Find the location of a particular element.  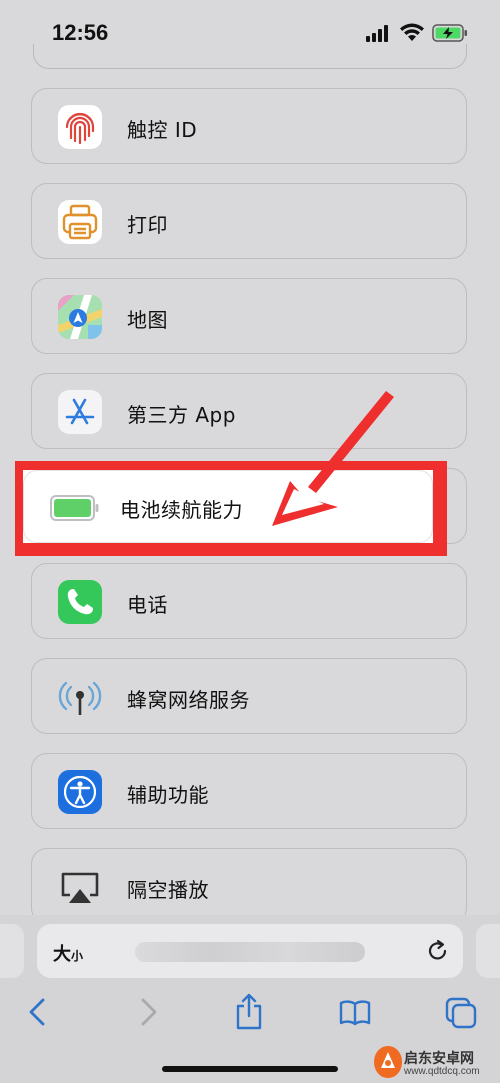

cellular-antenna-icon is located at coordinates (80, 697).